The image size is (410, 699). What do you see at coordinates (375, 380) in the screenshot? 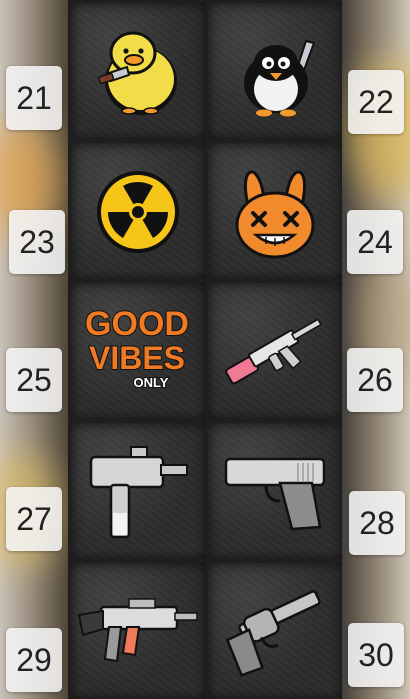
I see `number-label: 26` at bounding box center [375, 380].